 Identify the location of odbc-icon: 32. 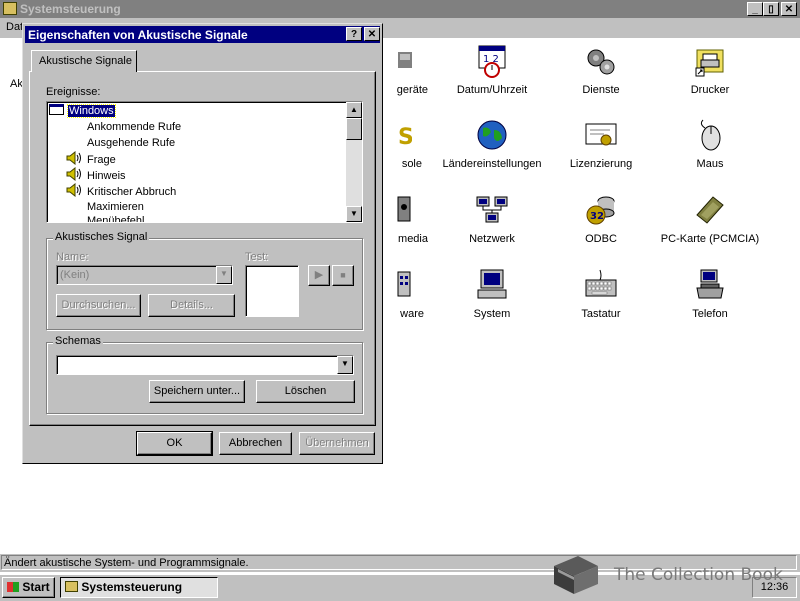
(600, 210).